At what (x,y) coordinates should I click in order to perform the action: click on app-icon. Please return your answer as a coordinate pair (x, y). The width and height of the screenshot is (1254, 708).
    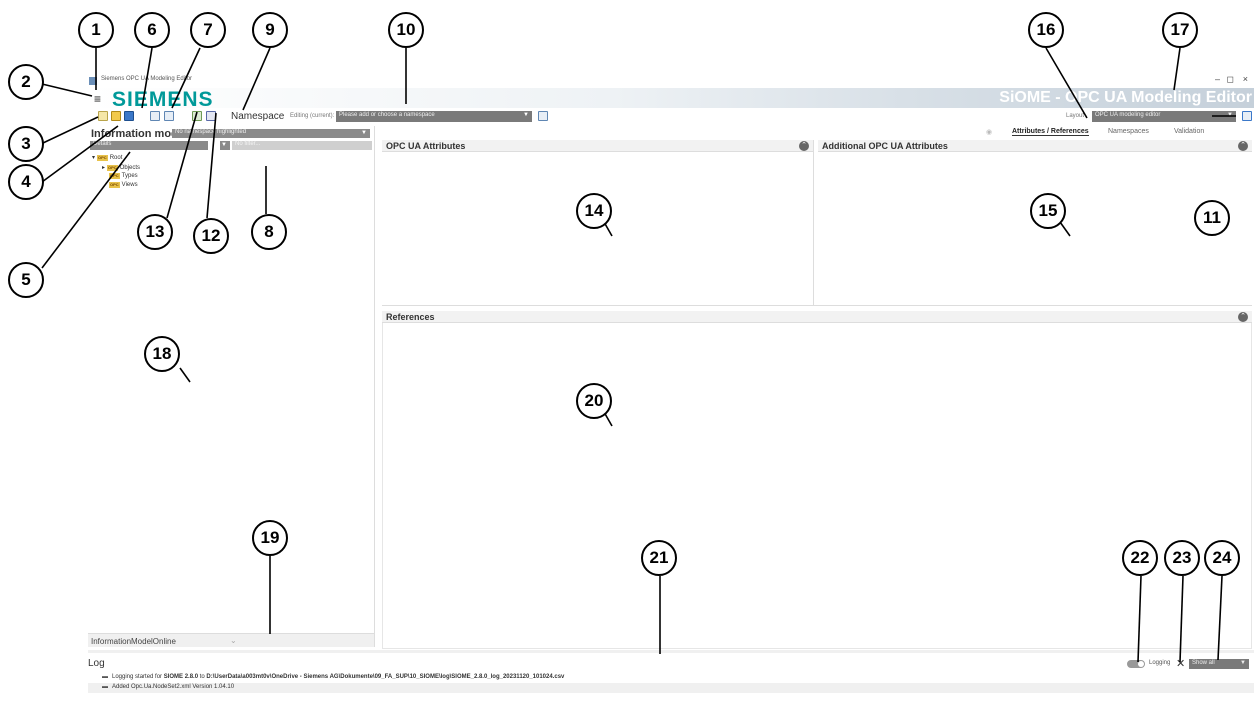
    Looking at the image, I should click on (93, 81).